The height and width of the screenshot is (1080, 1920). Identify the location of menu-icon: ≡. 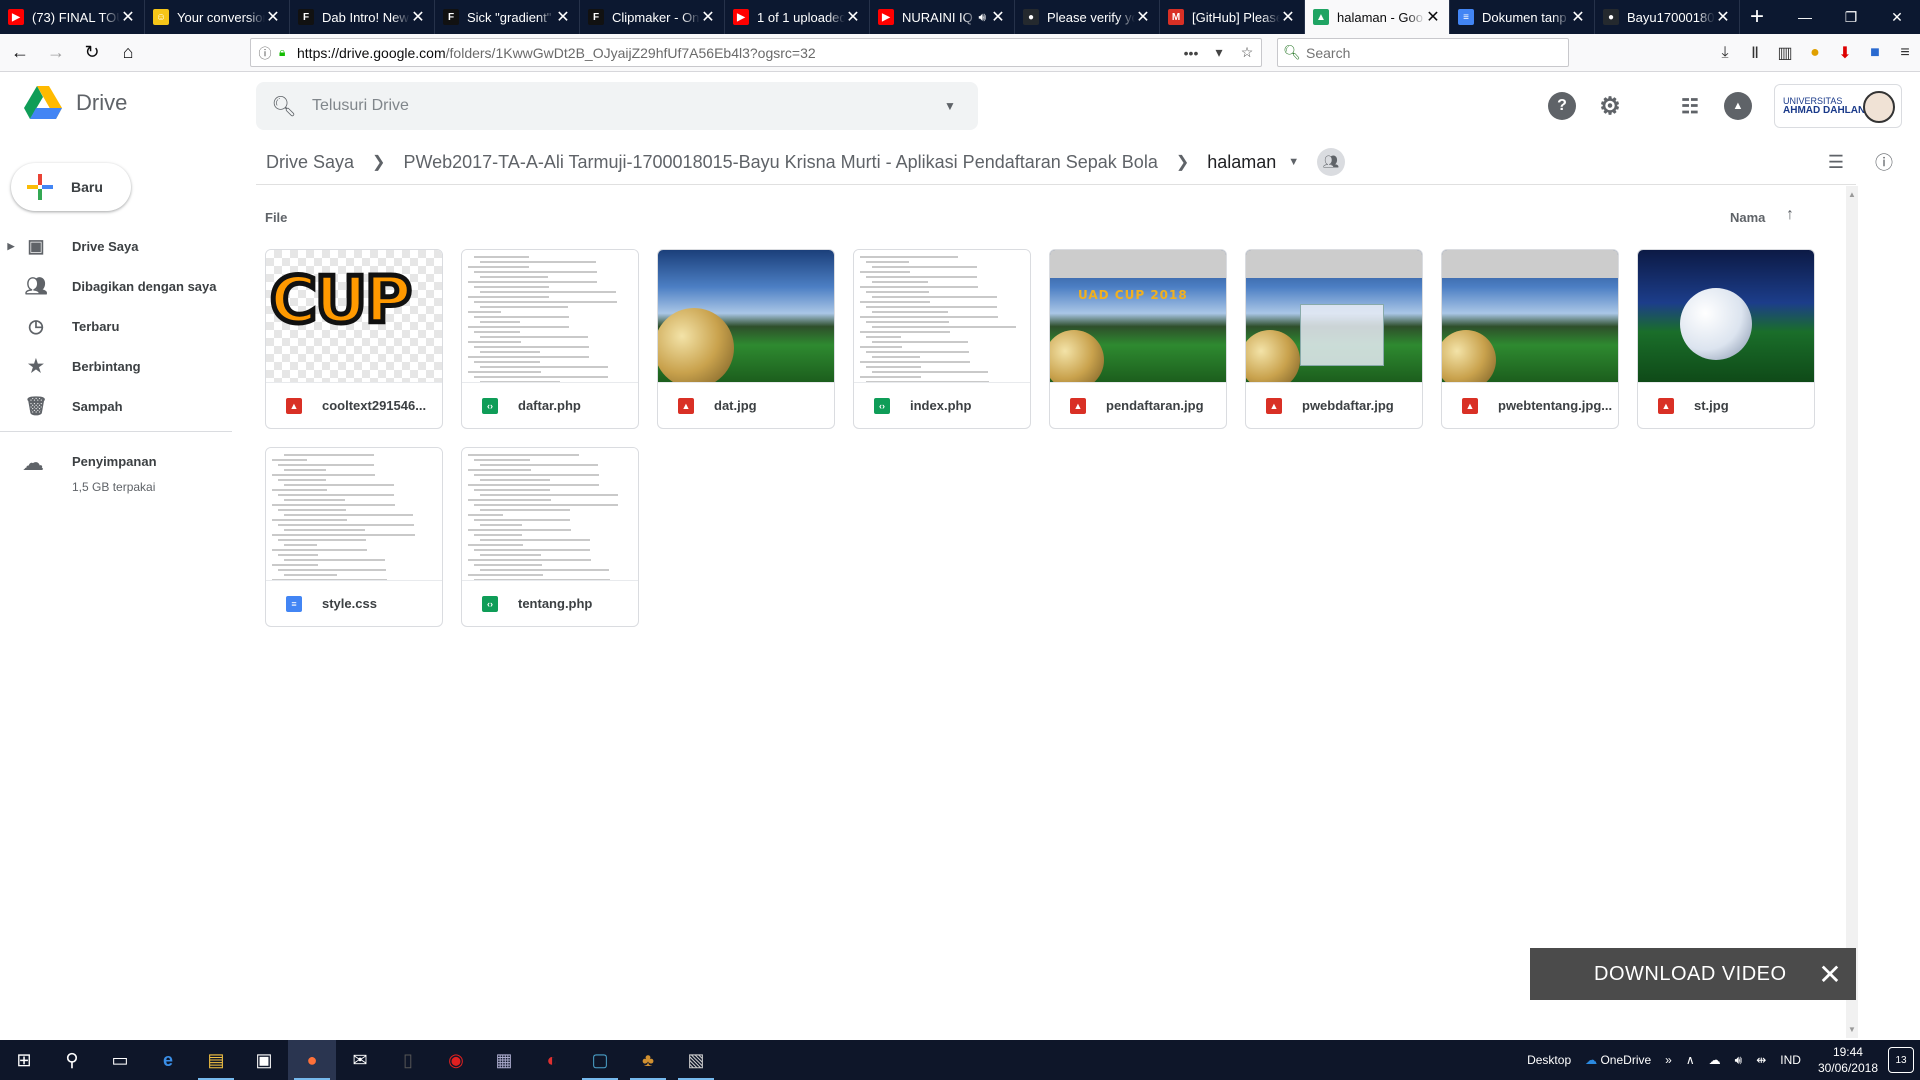
(1905, 53).